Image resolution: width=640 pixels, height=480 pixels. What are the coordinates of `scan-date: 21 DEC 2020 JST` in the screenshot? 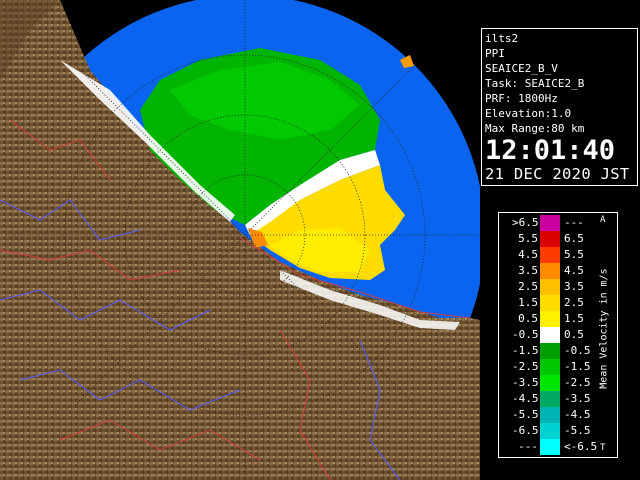 It's located at (557, 174).